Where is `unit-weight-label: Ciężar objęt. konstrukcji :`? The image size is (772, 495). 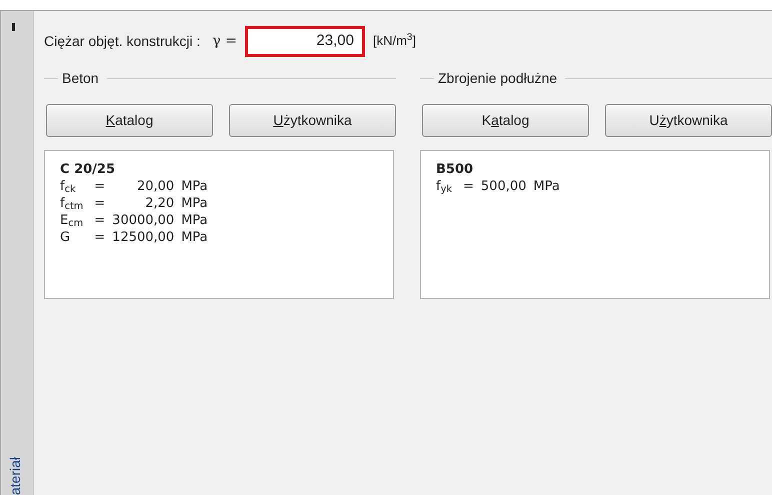
unit-weight-label: Ciężar objęt. konstrukcji : is located at coordinates (122, 41).